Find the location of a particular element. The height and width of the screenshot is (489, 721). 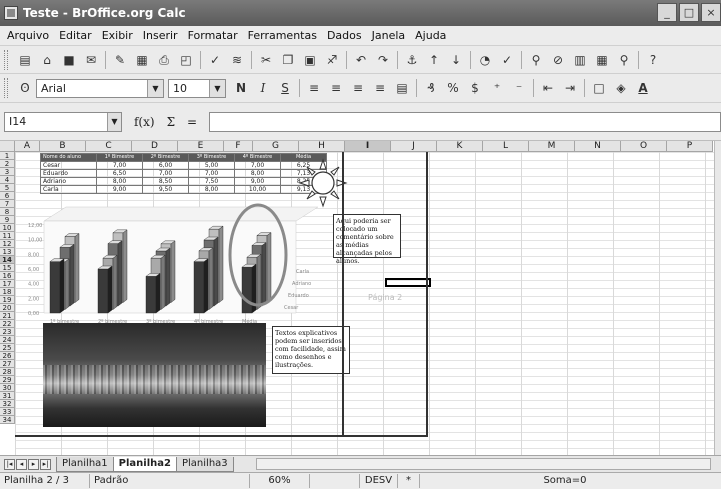

name-box: I14 ▼ is located at coordinates (63, 121).